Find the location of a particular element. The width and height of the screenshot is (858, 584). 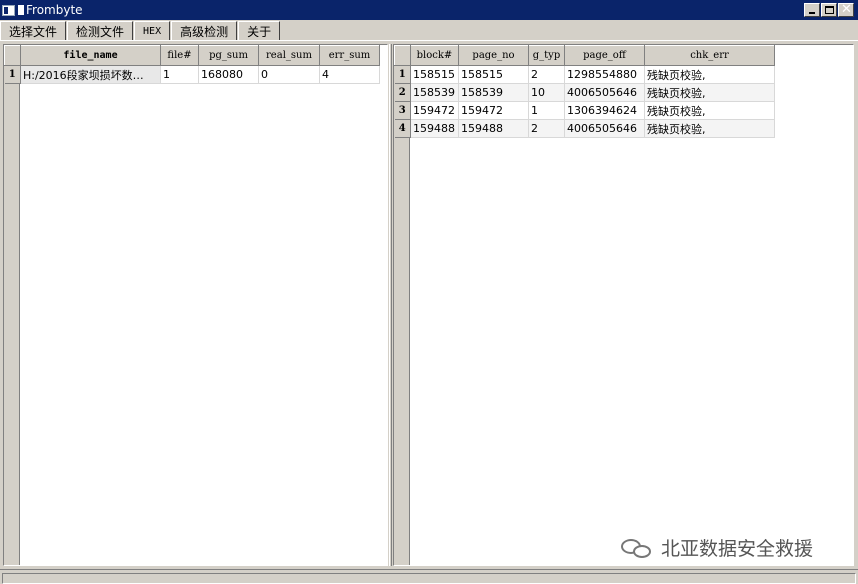

cell-page-no: 158539 is located at coordinates (493, 92).